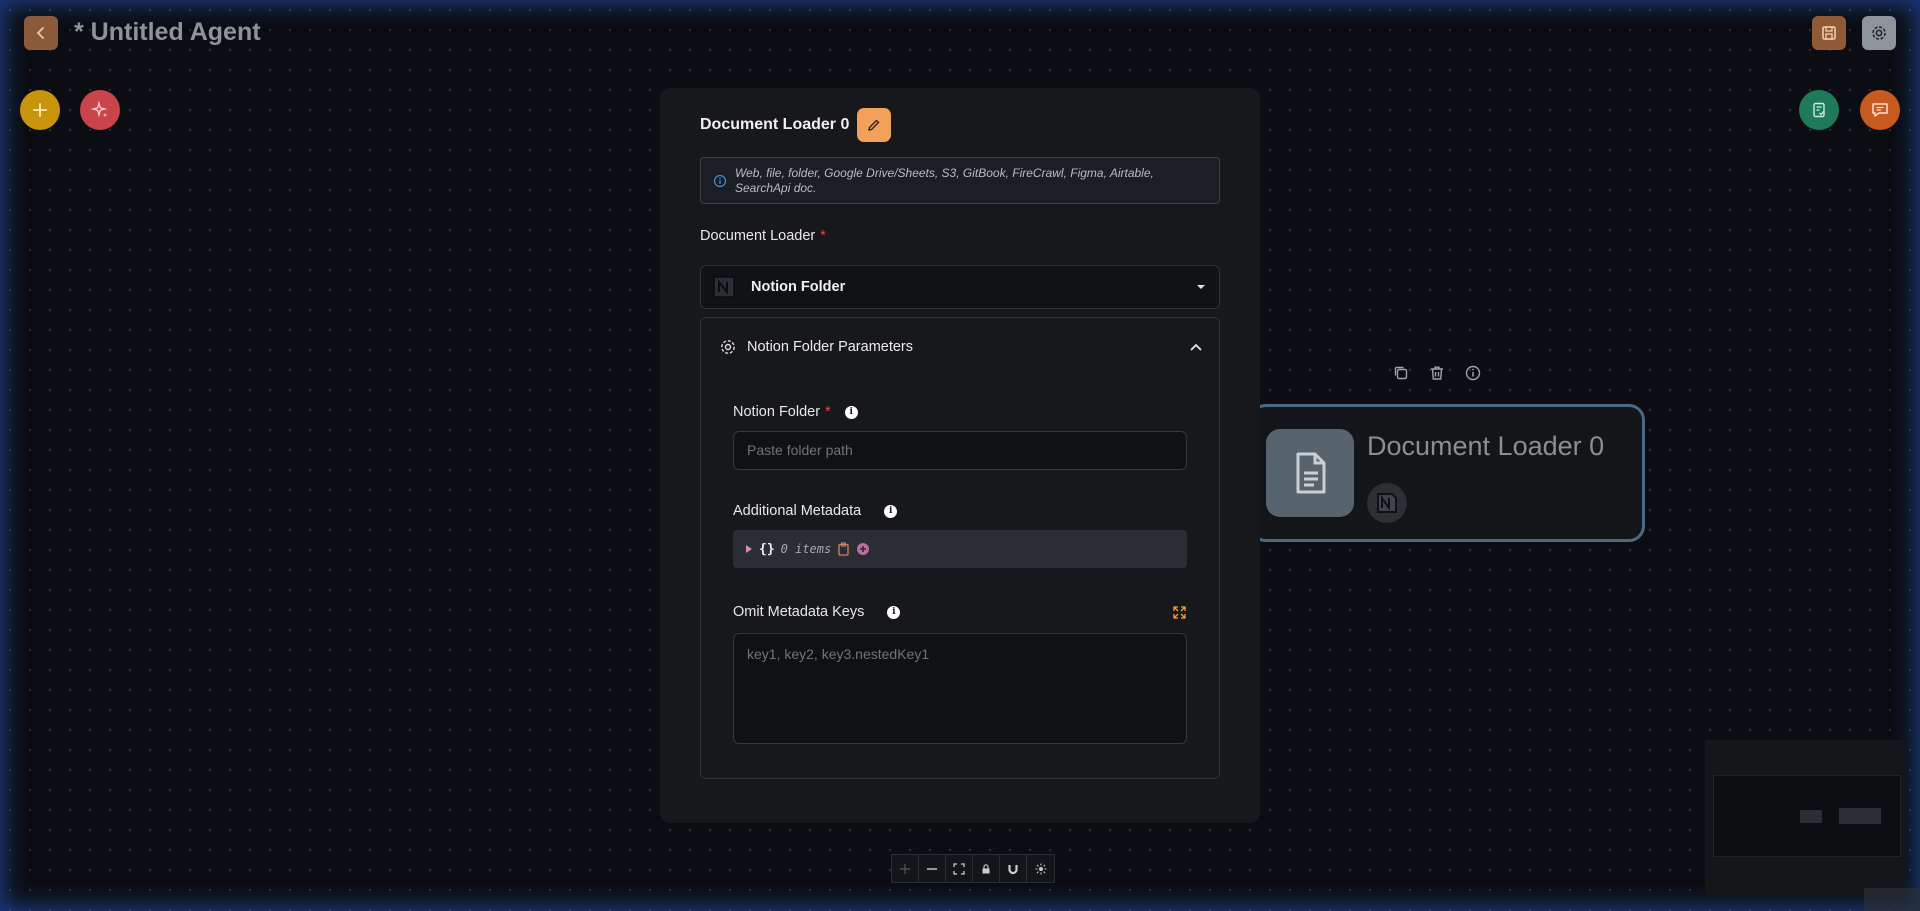 The width and height of the screenshot is (1920, 911). I want to click on zoom-in-button, so click(905, 868).